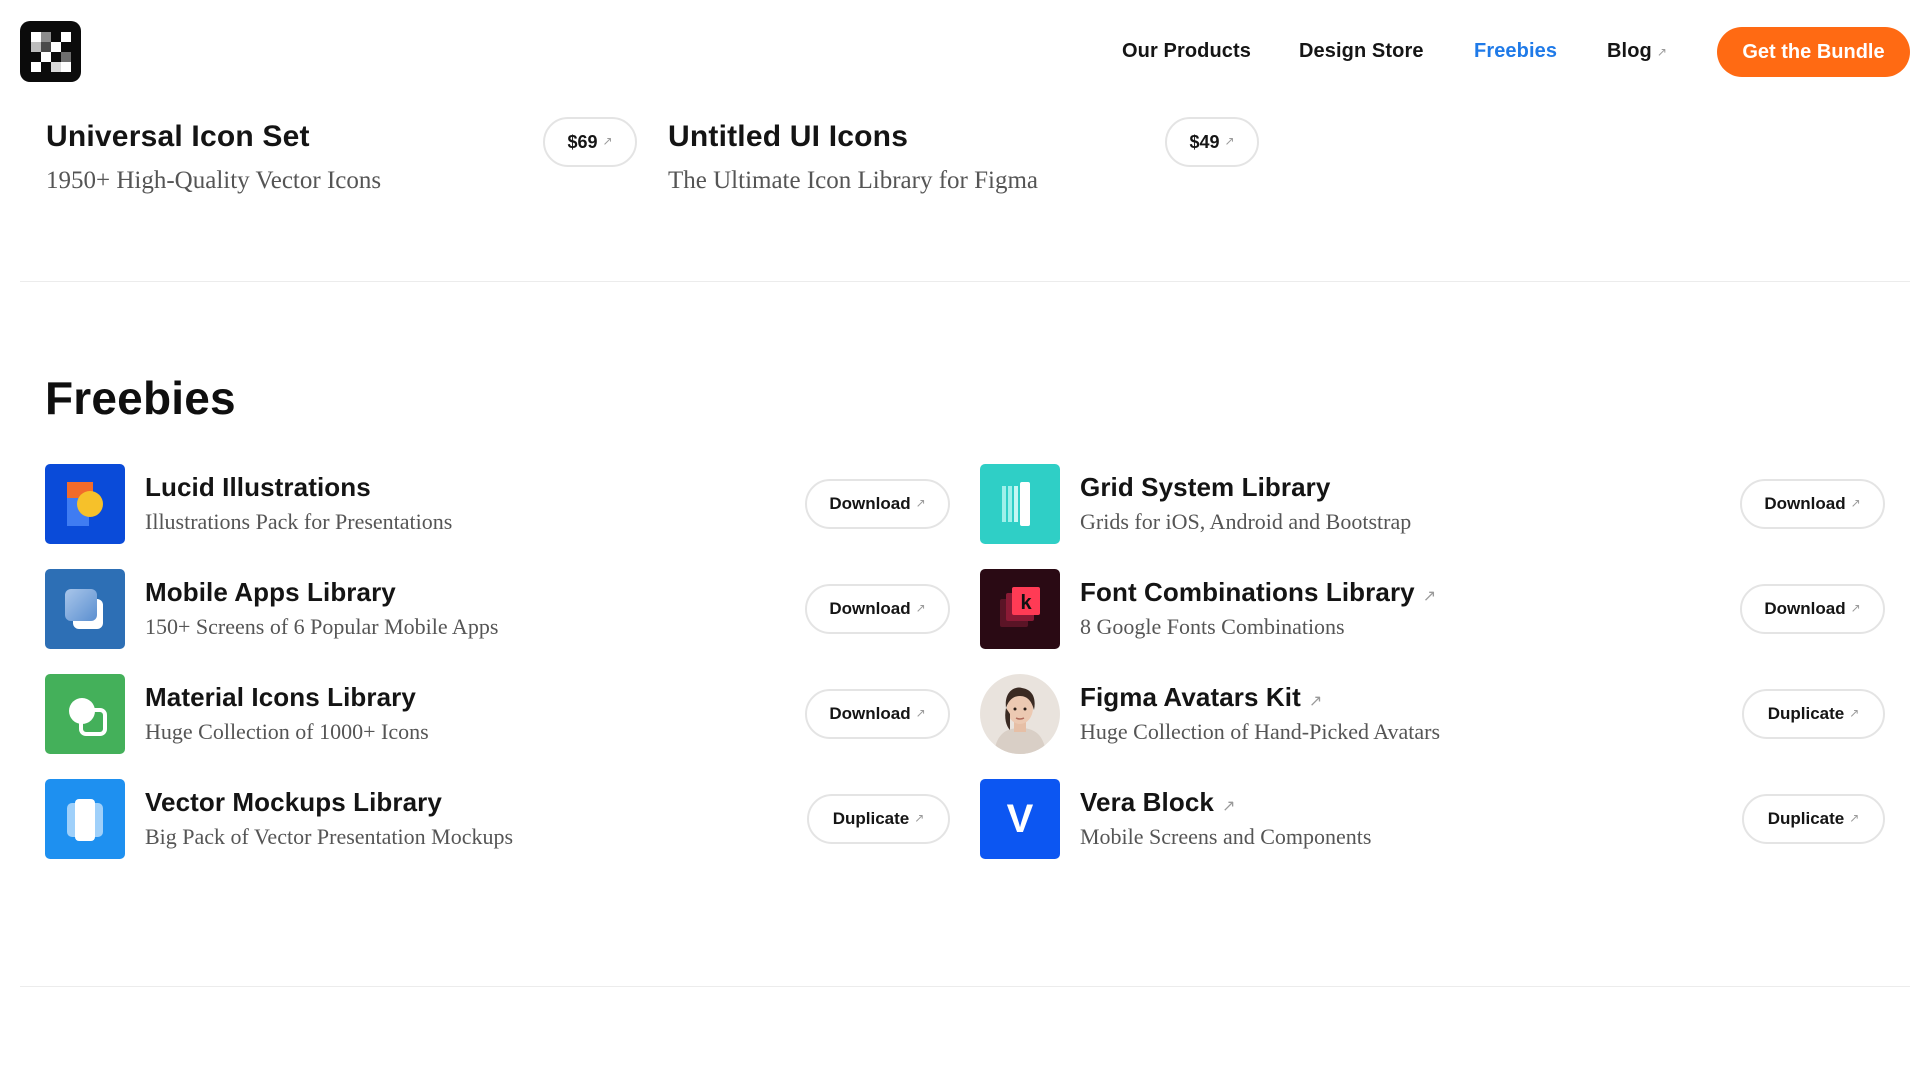 This screenshot has width=1920, height=1081. What do you see at coordinates (85, 819) in the screenshot?
I see `vector-mockups-icon` at bounding box center [85, 819].